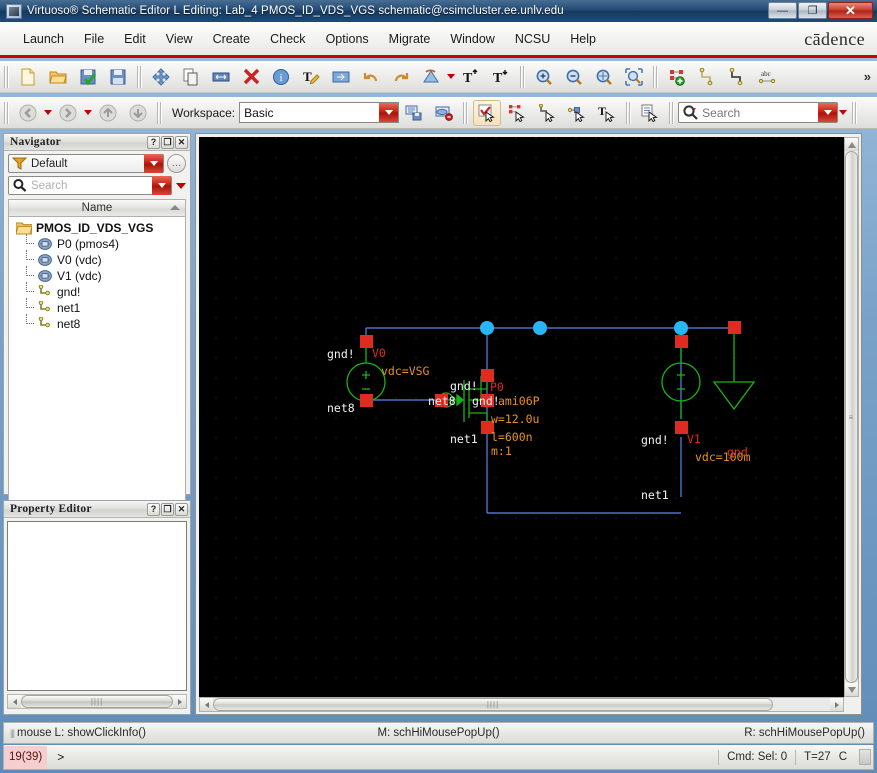 The height and width of the screenshot is (773, 877). I want to click on navigator-help-button: ?, so click(153, 142).